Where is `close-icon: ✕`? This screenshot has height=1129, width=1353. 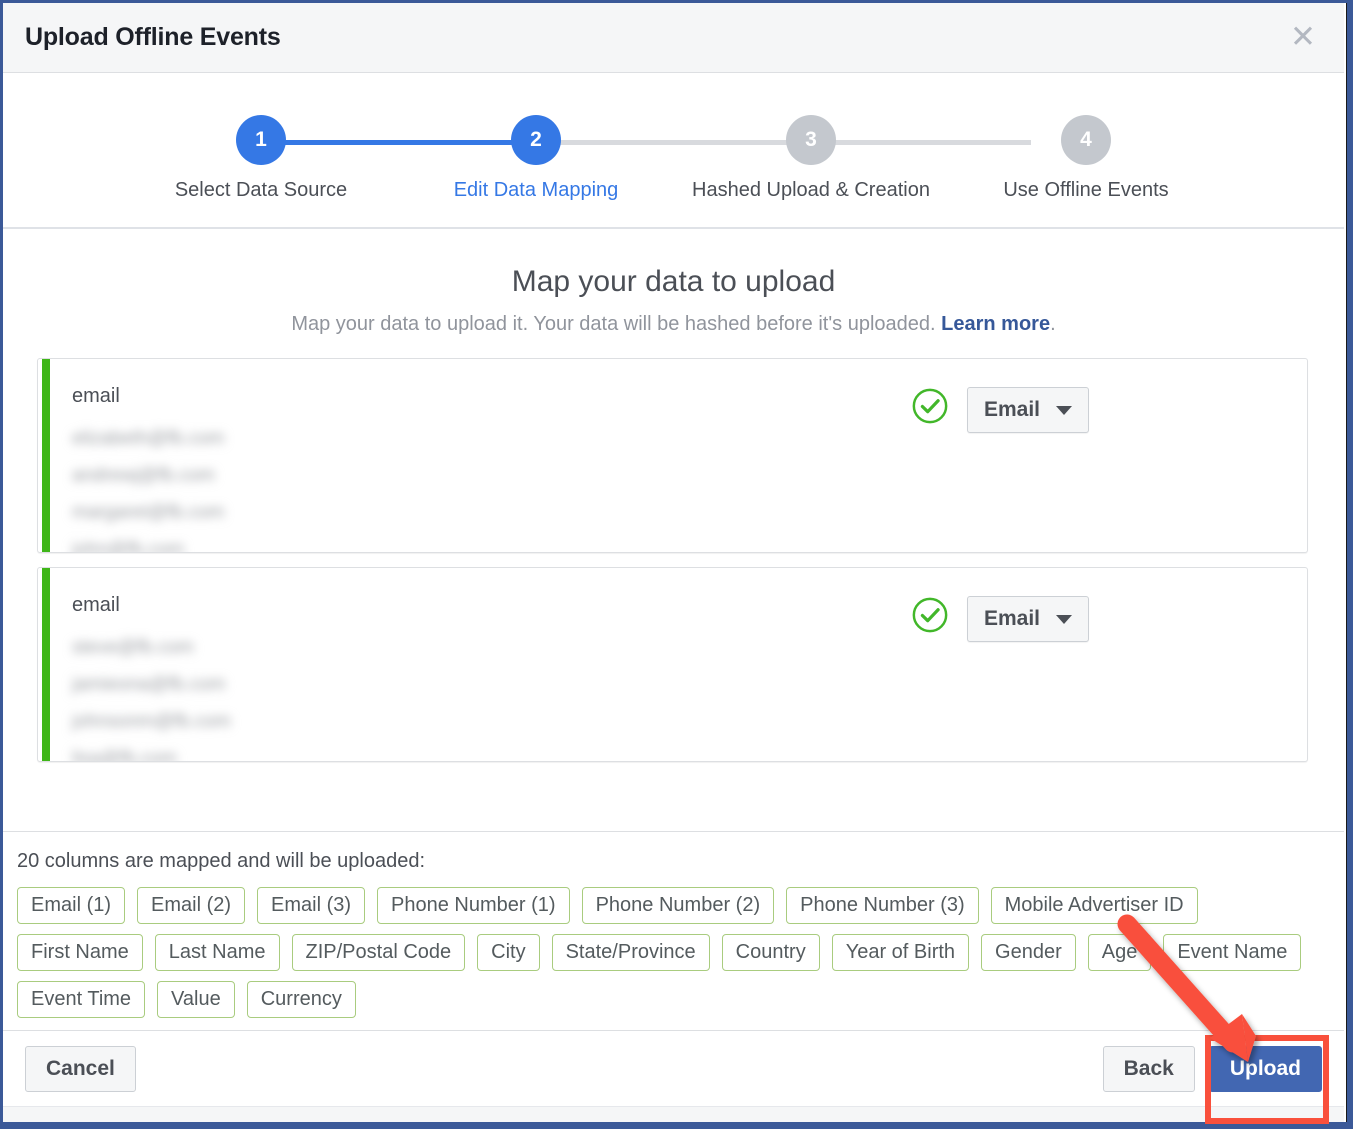
close-icon: ✕ is located at coordinates (1303, 37).